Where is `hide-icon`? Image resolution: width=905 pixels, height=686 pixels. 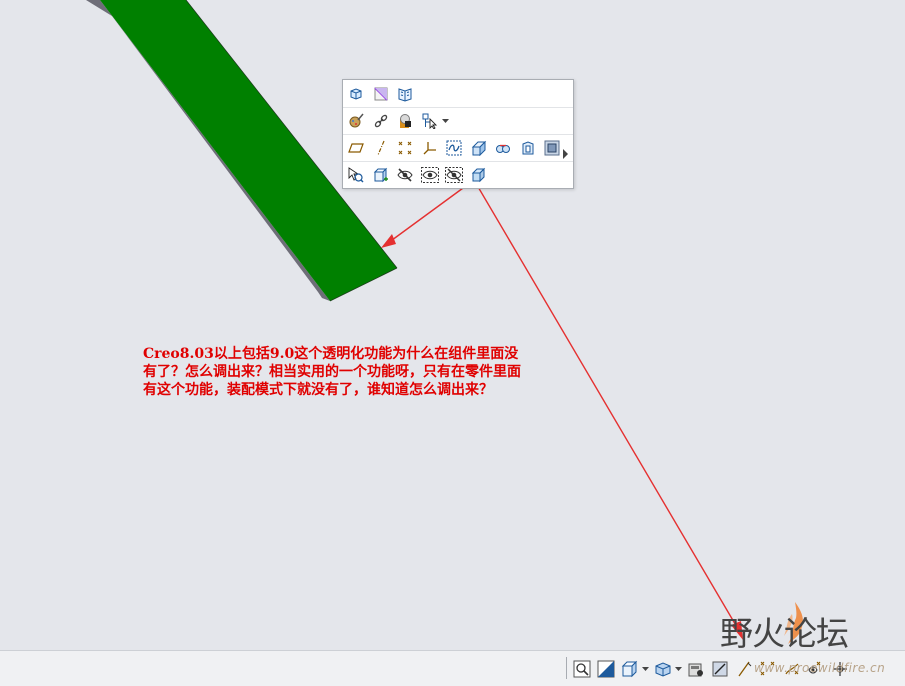
hide-icon is located at coordinates (405, 175).